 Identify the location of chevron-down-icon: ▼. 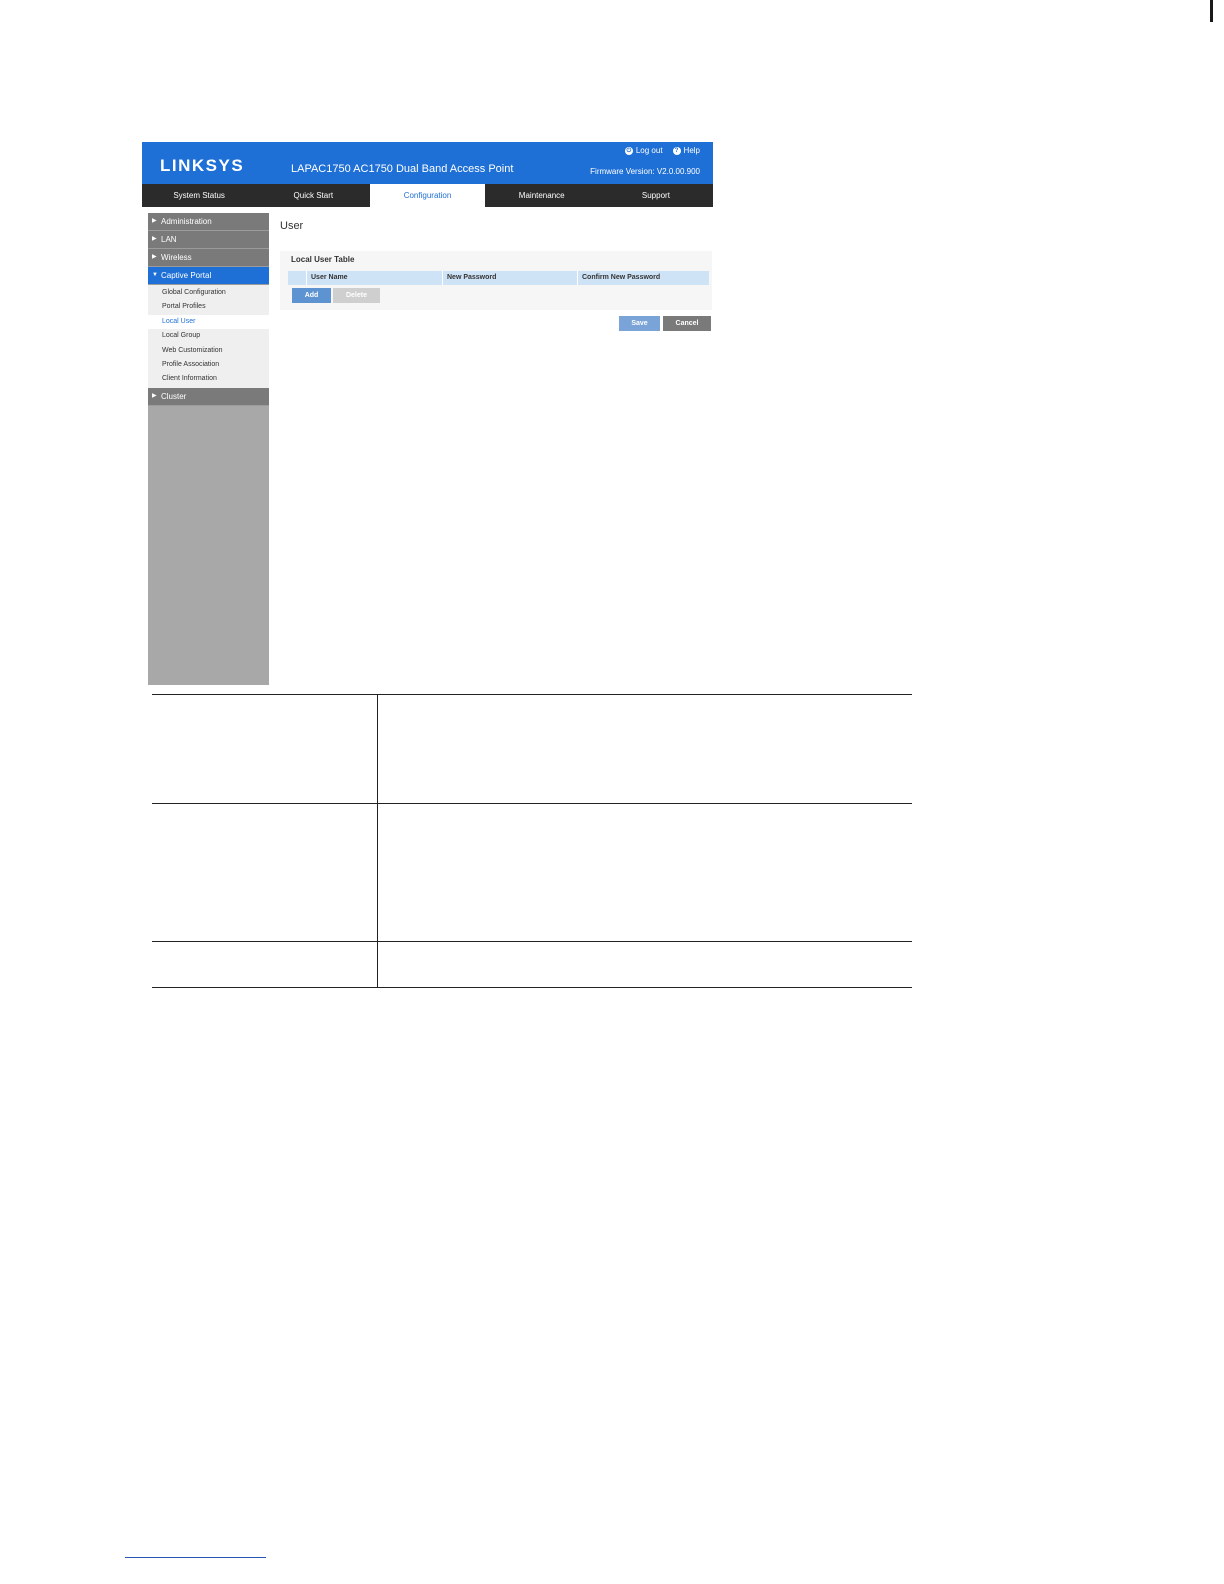
(155, 275).